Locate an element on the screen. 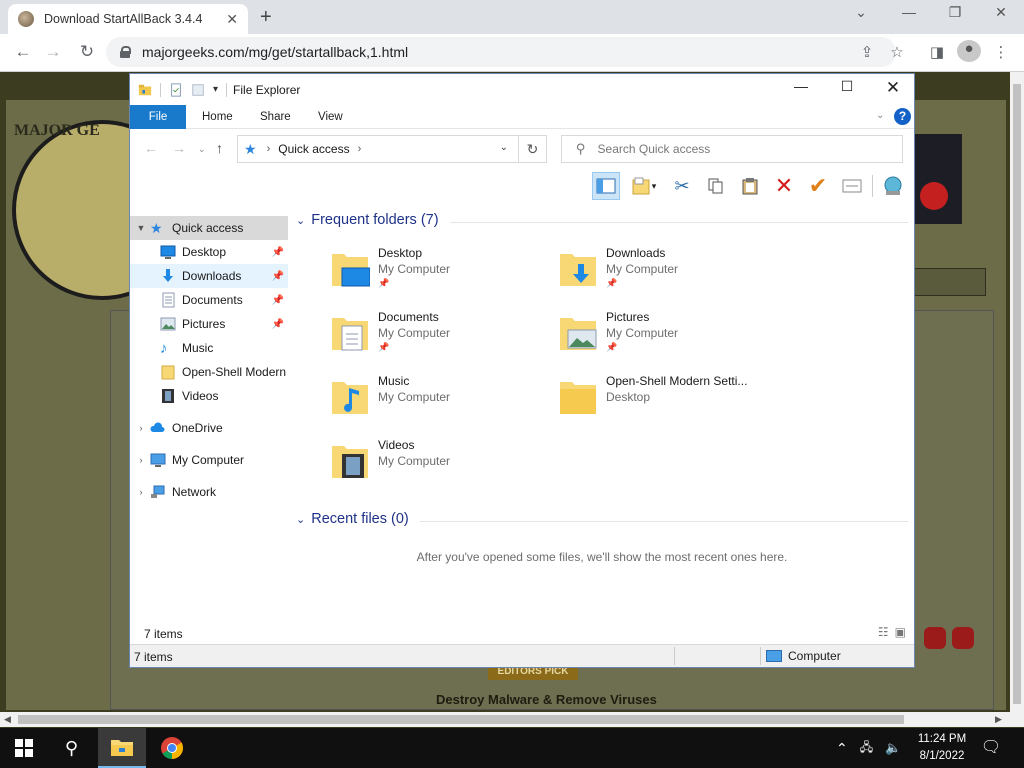 The height and width of the screenshot is (768, 1024). search-button: ⚲ is located at coordinates (72, 748).